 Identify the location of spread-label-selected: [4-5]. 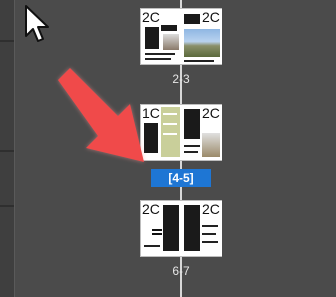
(181, 178).